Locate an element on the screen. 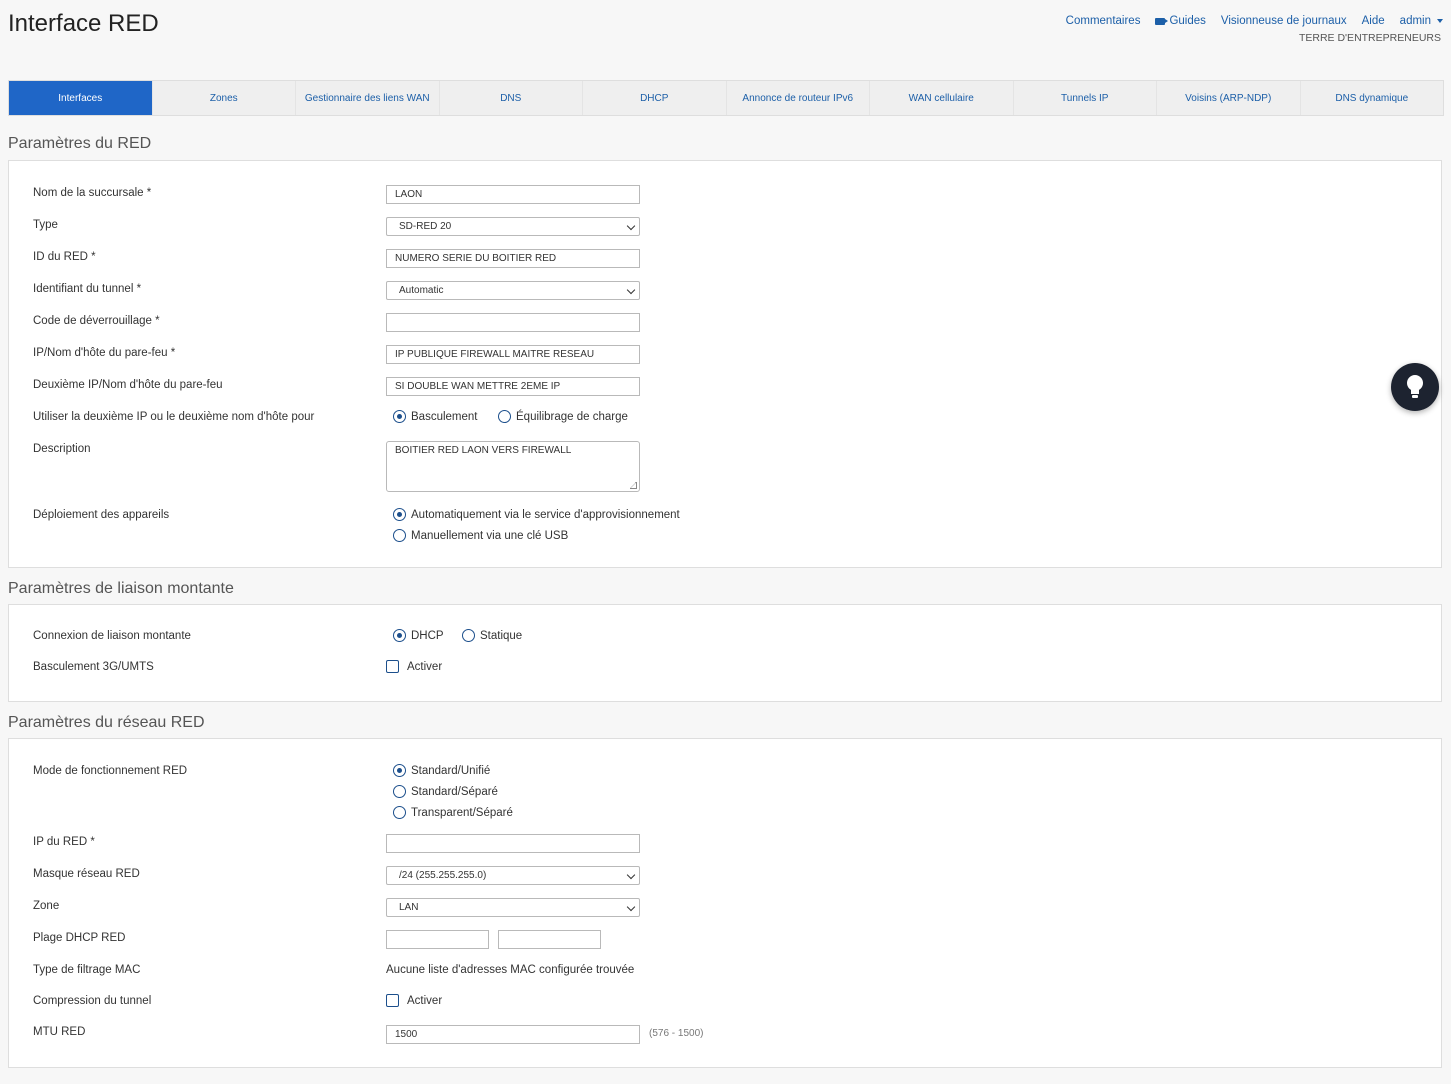 The image size is (1451, 1084). tab-dns: DNS is located at coordinates (511, 98).